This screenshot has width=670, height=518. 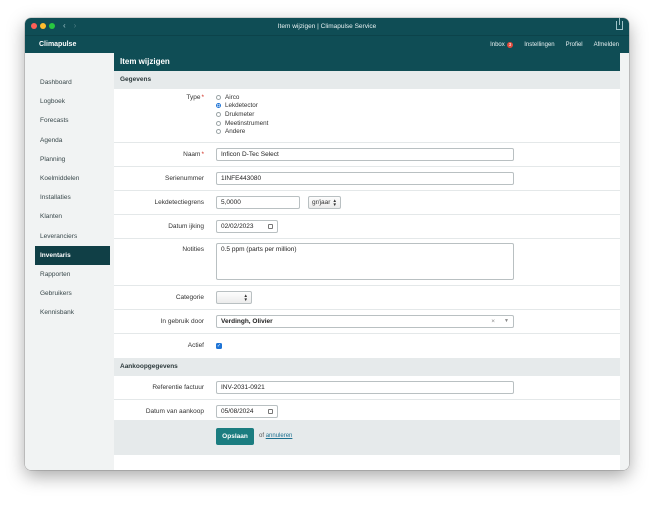 I want to click on cancel-link-wrapper: of annuleren, so click(x=275, y=436).